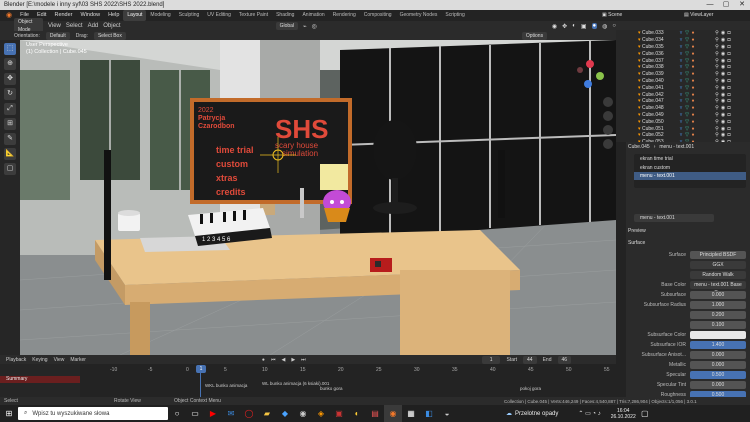  Describe the element at coordinates (135, 15) in the screenshot. I see `tab-layout: Layout` at that location.